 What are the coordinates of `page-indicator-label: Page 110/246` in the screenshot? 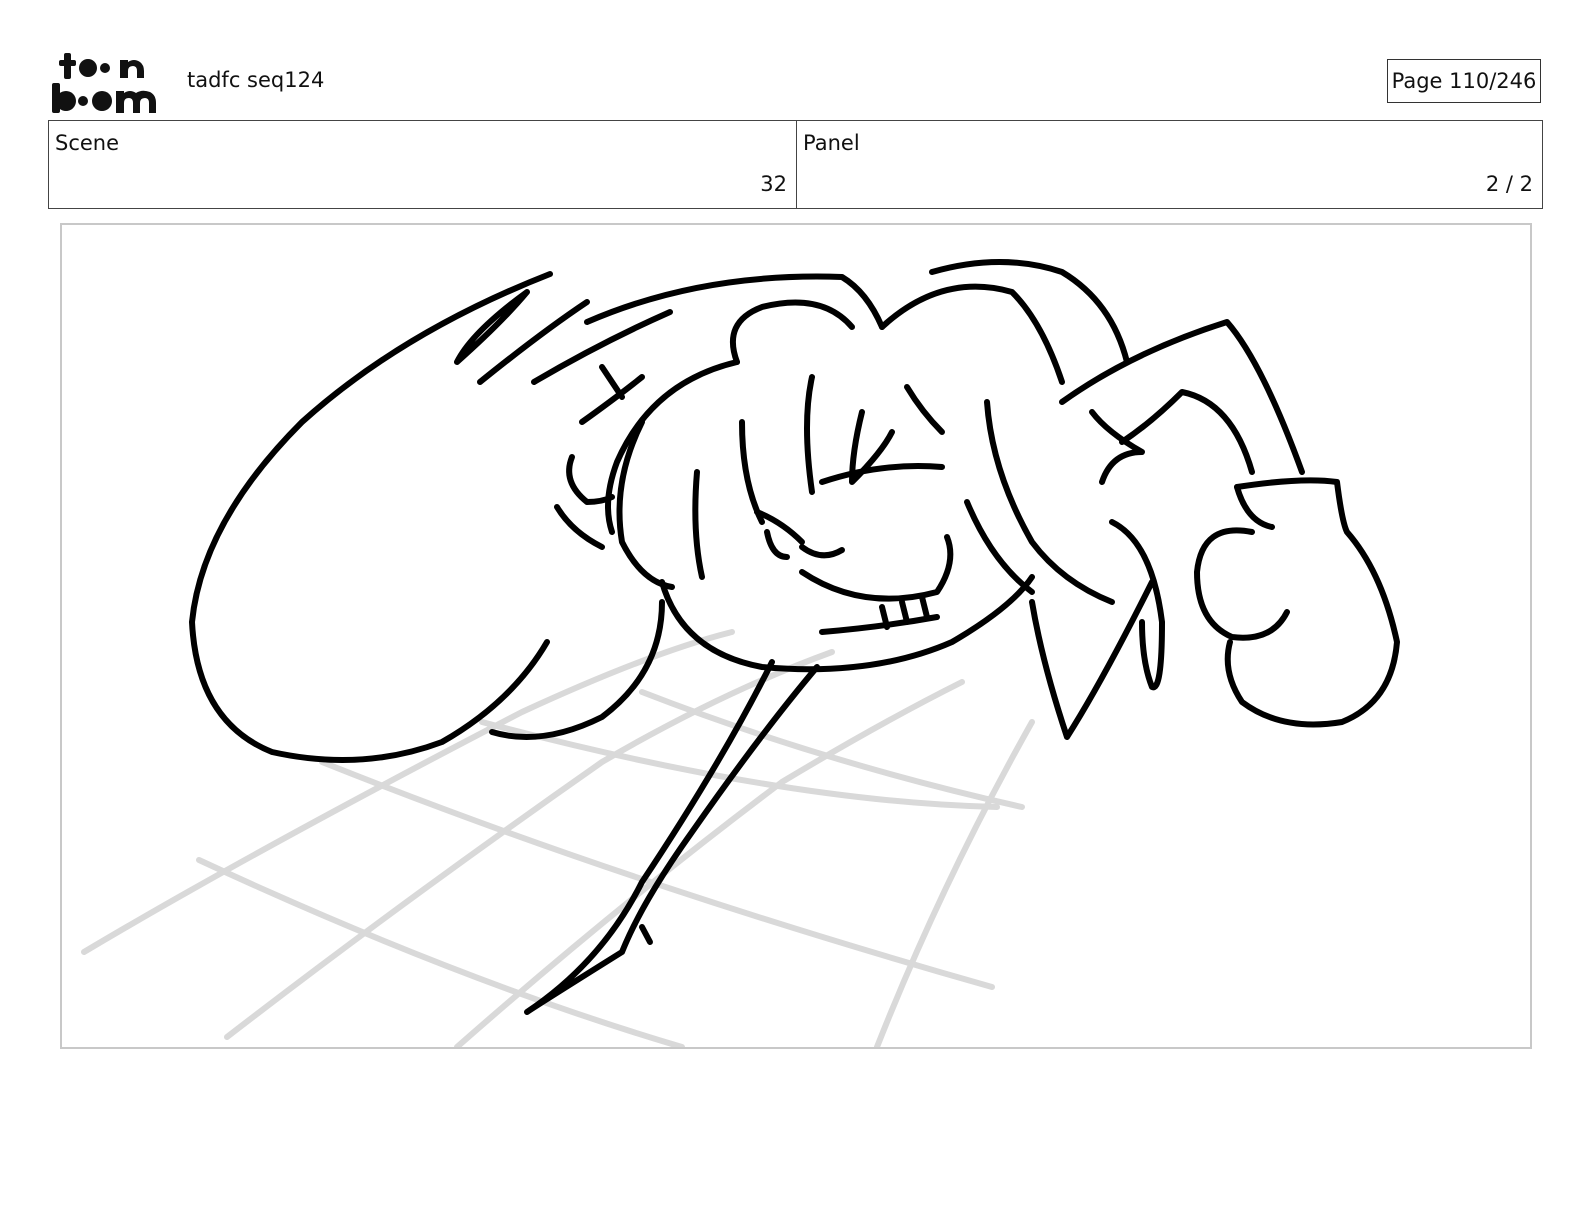 It's located at (1464, 81).